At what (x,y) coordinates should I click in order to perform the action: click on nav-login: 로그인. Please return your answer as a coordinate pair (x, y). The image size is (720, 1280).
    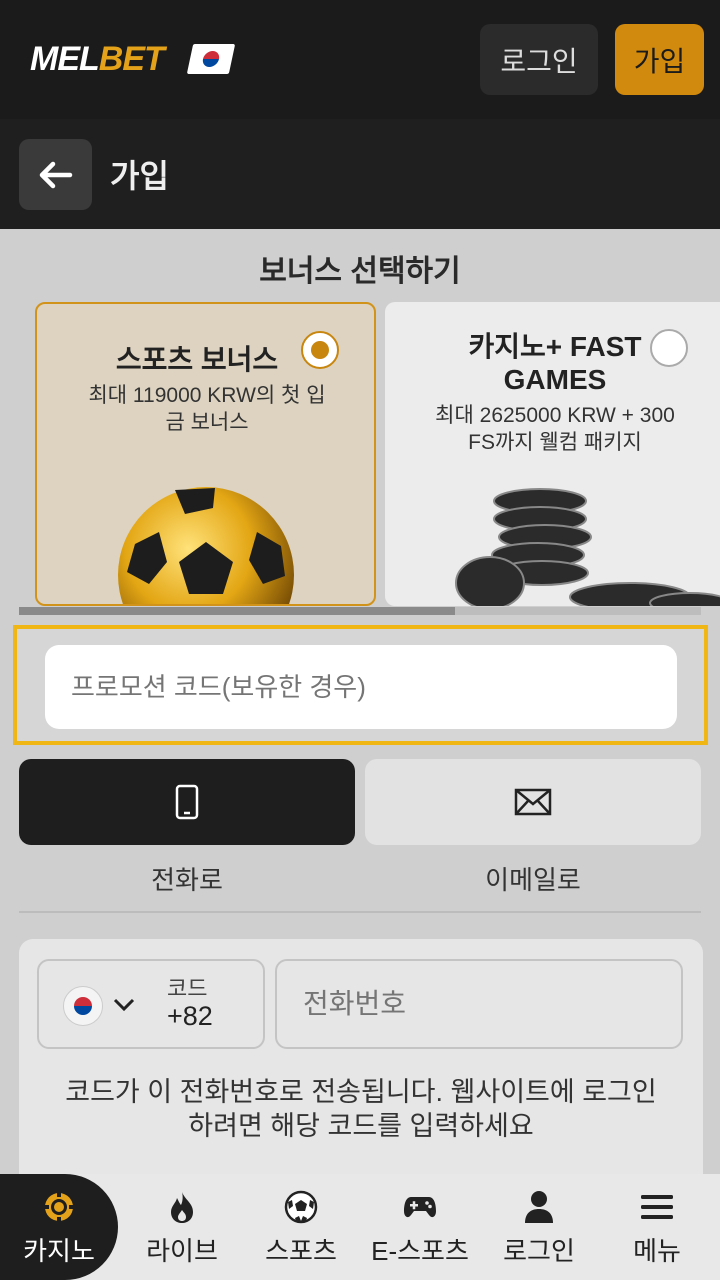
    Looking at the image, I should click on (539, 1227).